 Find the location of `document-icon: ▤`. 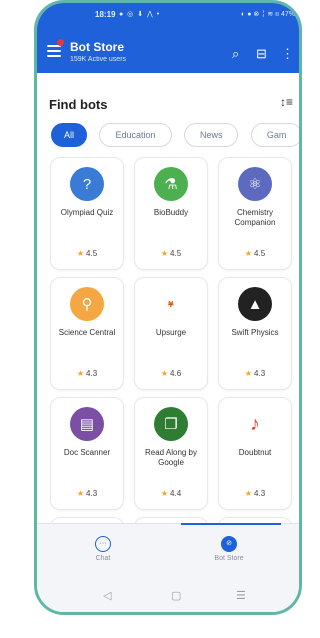

document-icon: ▤ is located at coordinates (87, 424).